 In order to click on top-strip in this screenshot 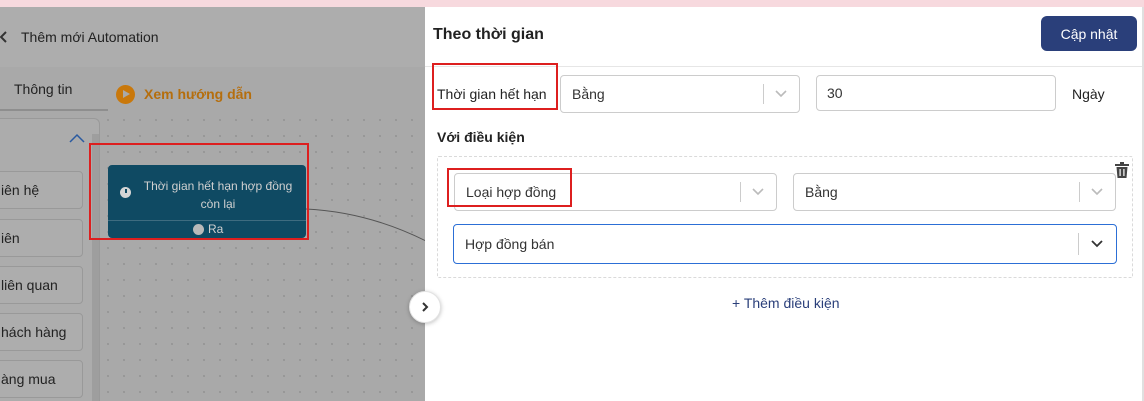, I will do `click(572, 3)`.